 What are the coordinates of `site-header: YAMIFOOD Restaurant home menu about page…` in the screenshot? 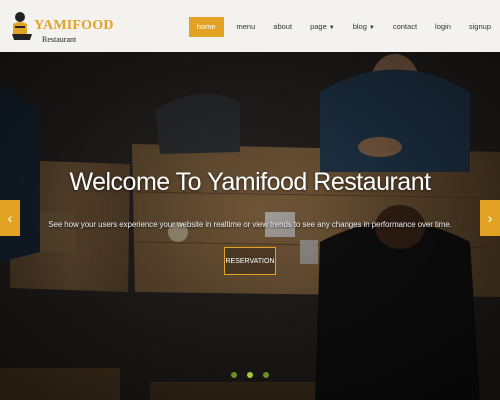 It's located at (250, 26).